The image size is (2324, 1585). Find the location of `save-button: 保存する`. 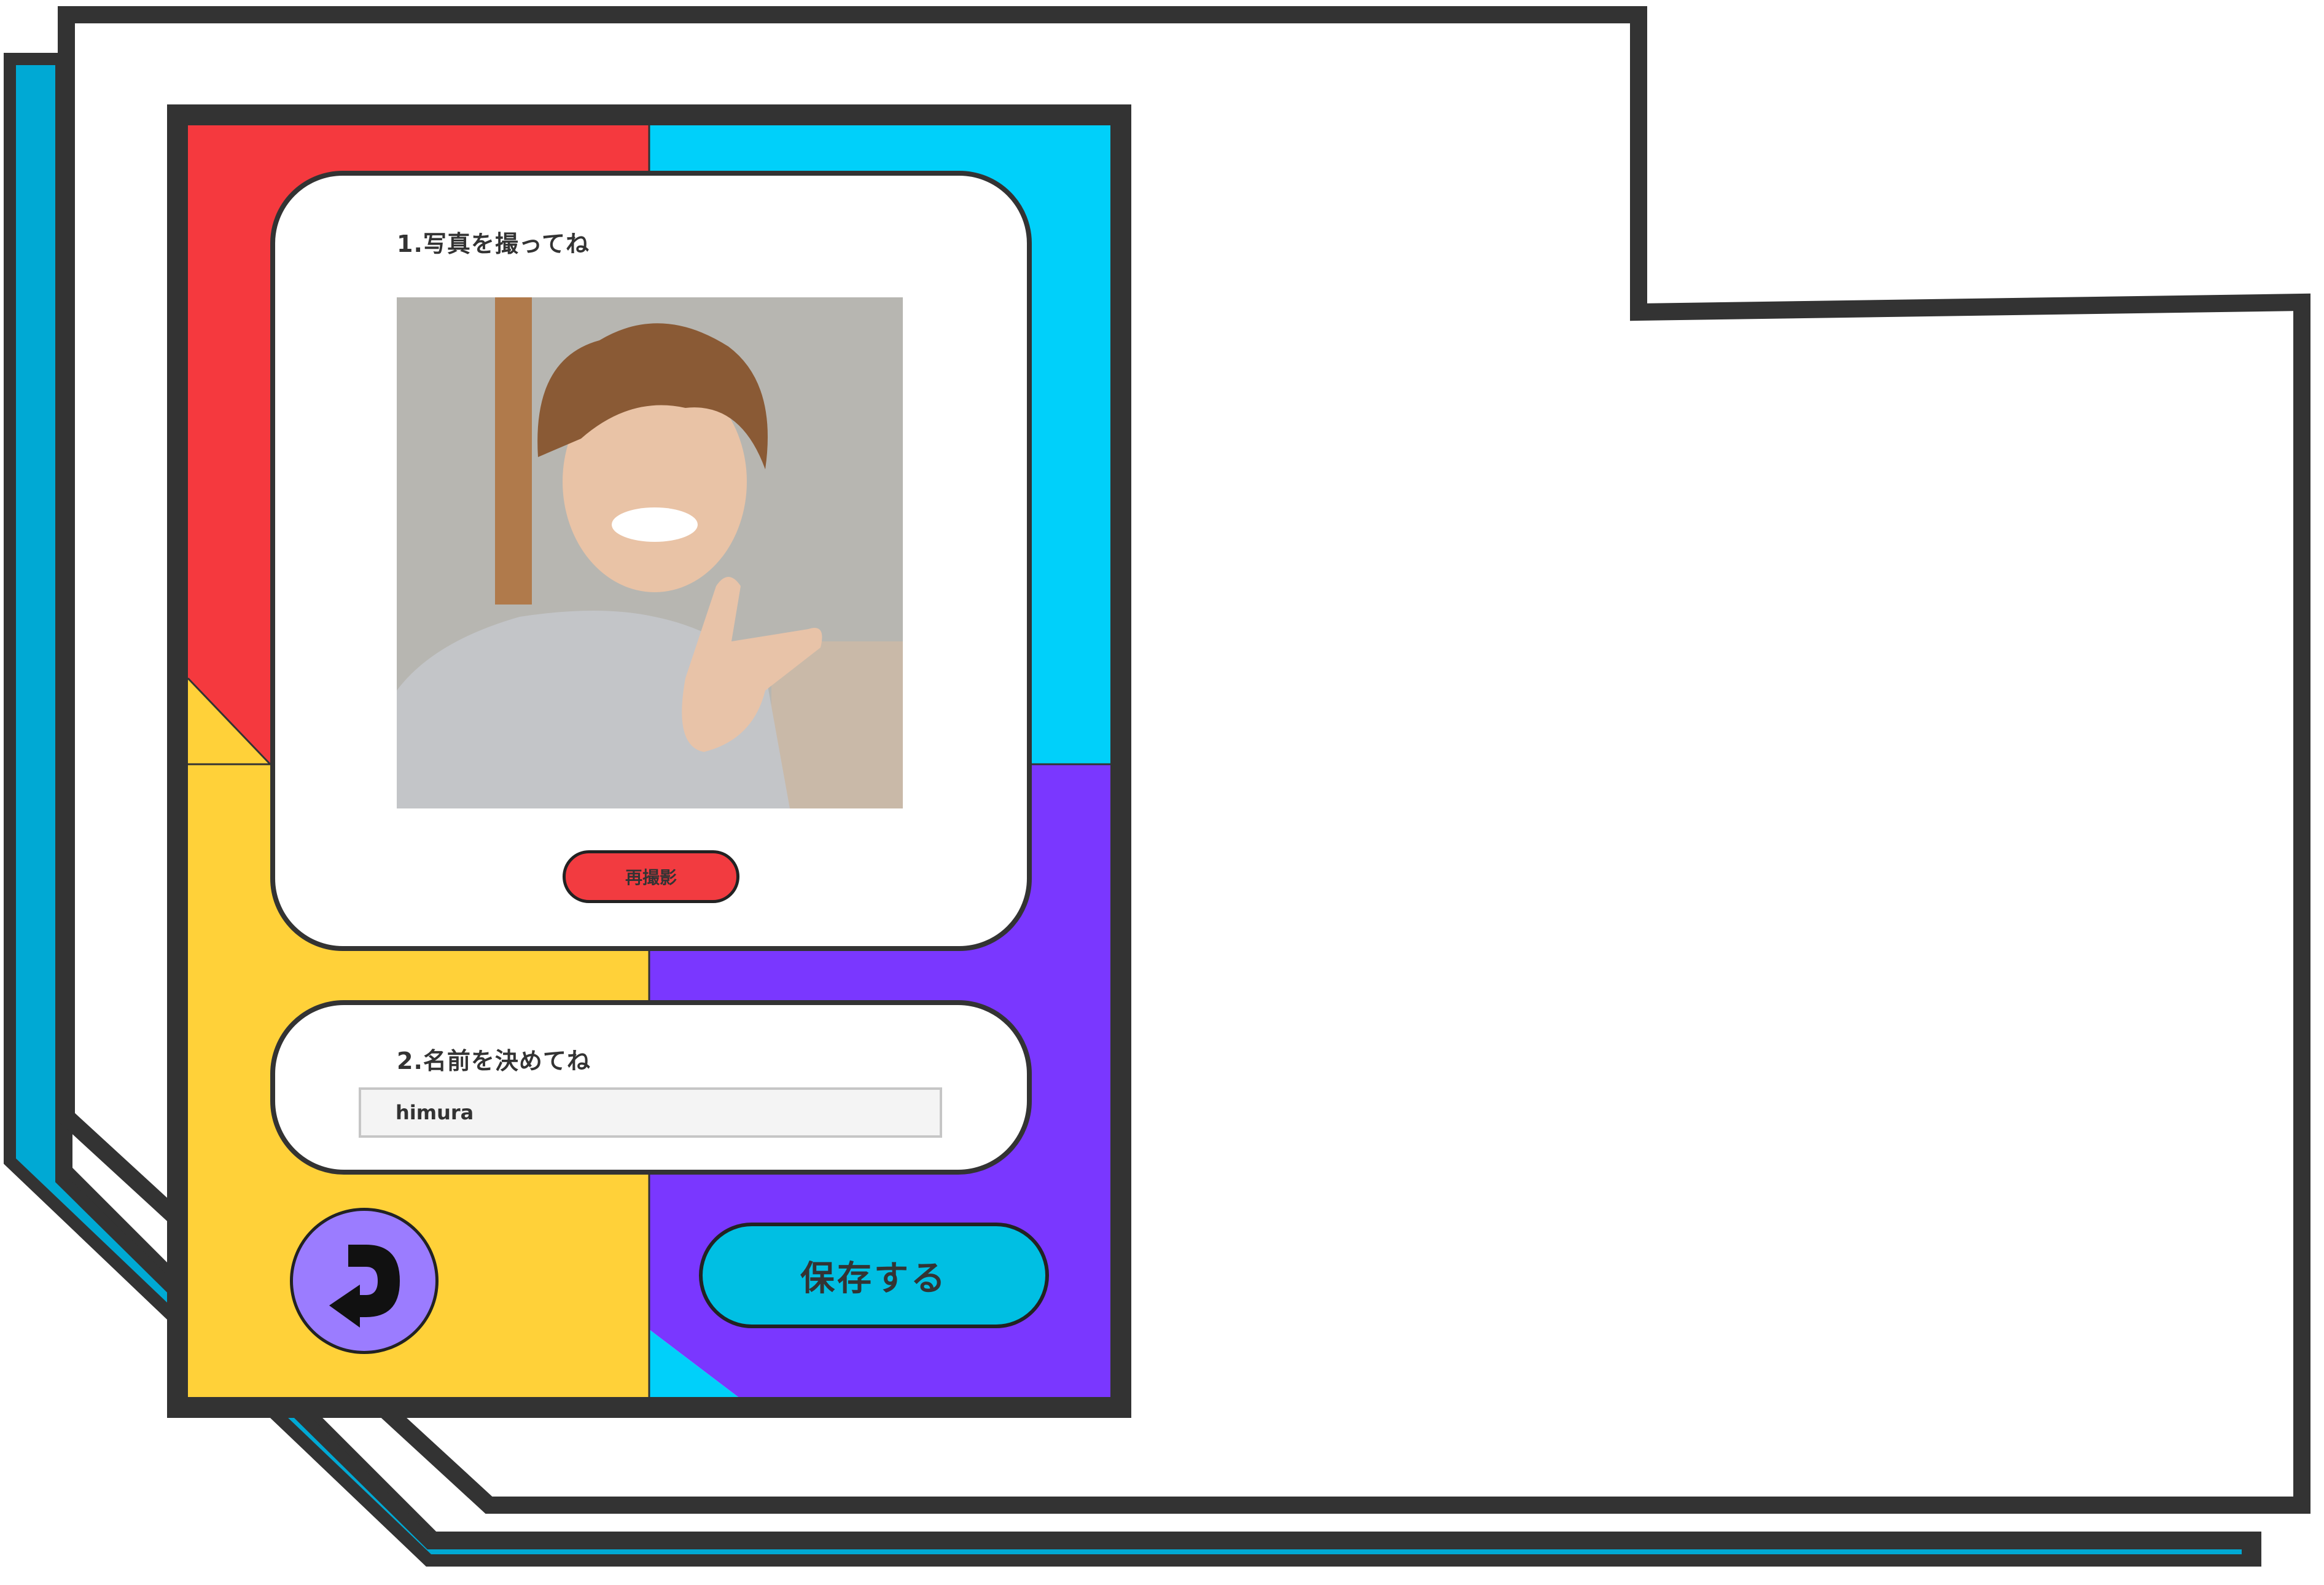

save-button: 保存する is located at coordinates (874, 1275).